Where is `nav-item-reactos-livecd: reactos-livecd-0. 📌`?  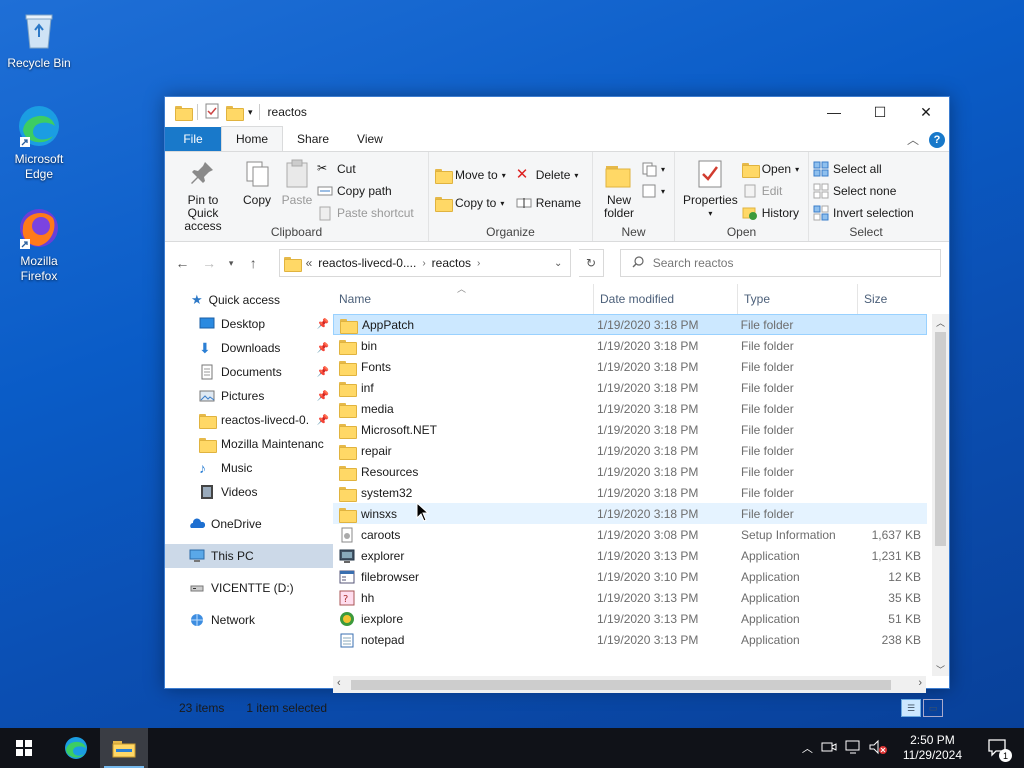 nav-item-reactos-livecd: reactos-livecd-0. 📌 is located at coordinates (249, 420).